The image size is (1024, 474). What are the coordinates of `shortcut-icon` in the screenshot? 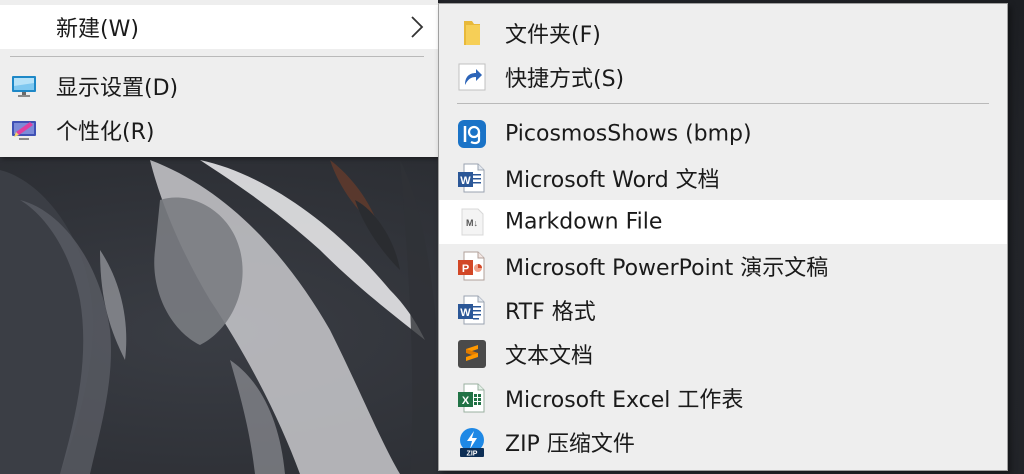 It's located at (472, 77).